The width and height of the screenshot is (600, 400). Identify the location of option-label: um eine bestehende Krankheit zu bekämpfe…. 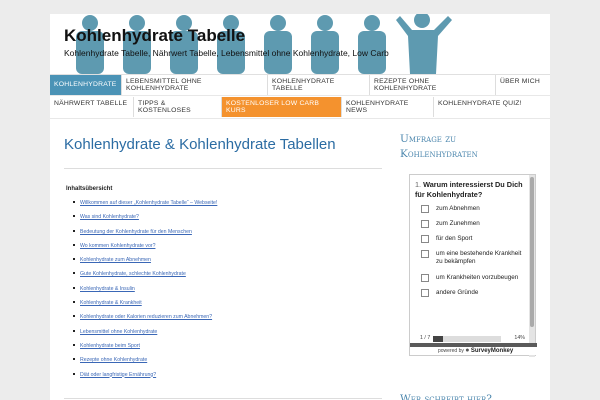
(479, 257).